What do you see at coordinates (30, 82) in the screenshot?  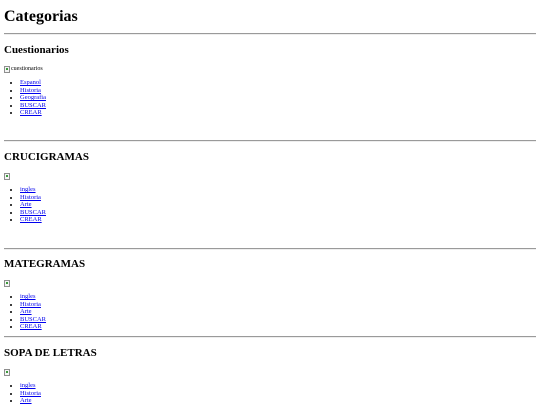 I see `link-espanol: Espanol` at bounding box center [30, 82].